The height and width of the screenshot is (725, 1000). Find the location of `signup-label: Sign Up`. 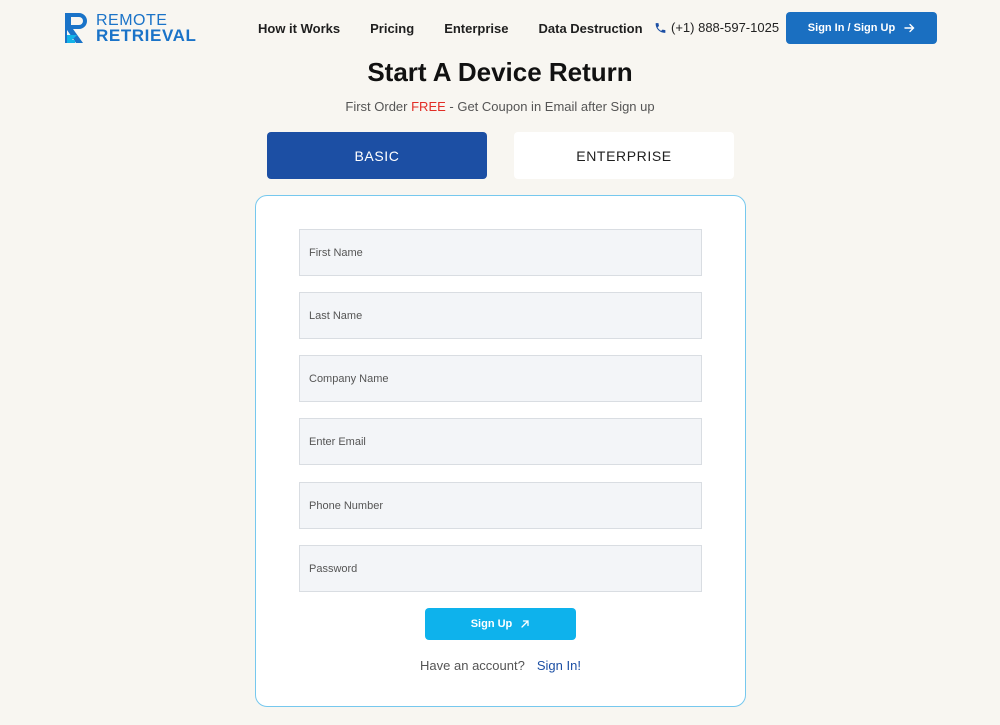

signup-label: Sign Up is located at coordinates (491, 624).